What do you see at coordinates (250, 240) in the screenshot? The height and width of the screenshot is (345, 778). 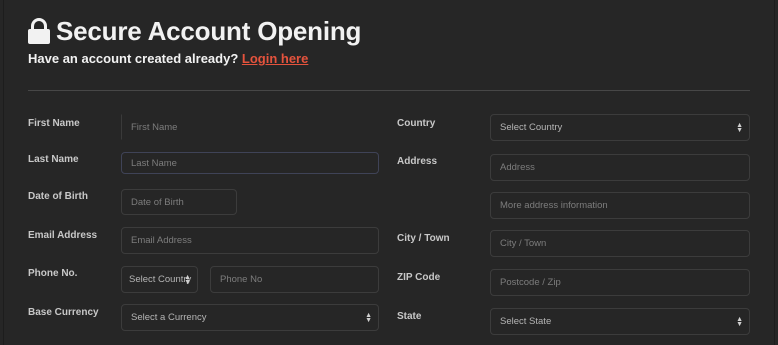 I see `email-input: Email Address` at bounding box center [250, 240].